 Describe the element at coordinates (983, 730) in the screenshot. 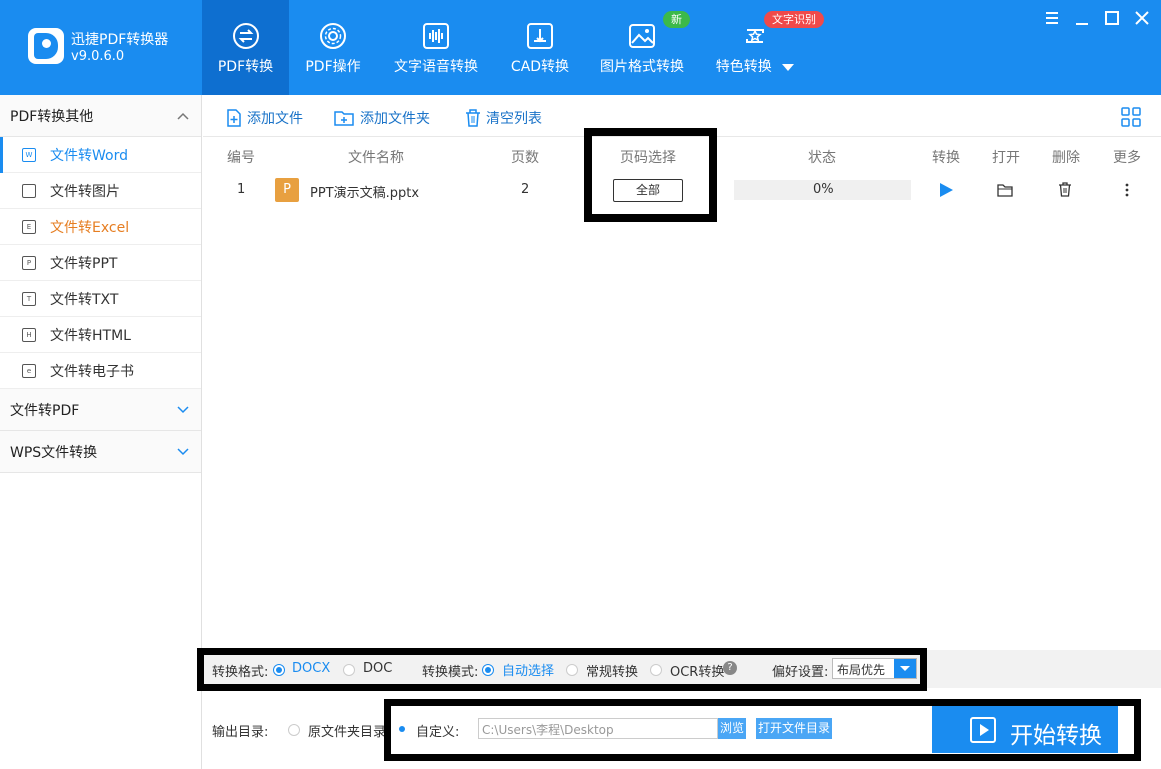

I see `start-icon` at that location.